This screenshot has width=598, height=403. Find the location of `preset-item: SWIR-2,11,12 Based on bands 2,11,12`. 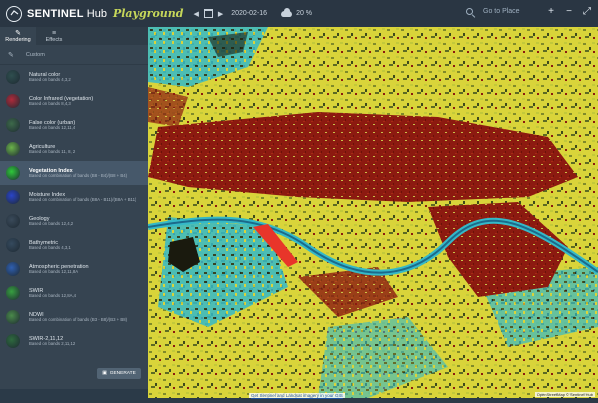

preset-item: SWIR-2,11,12 Based on bands 2,11,12 is located at coordinates (74, 341).